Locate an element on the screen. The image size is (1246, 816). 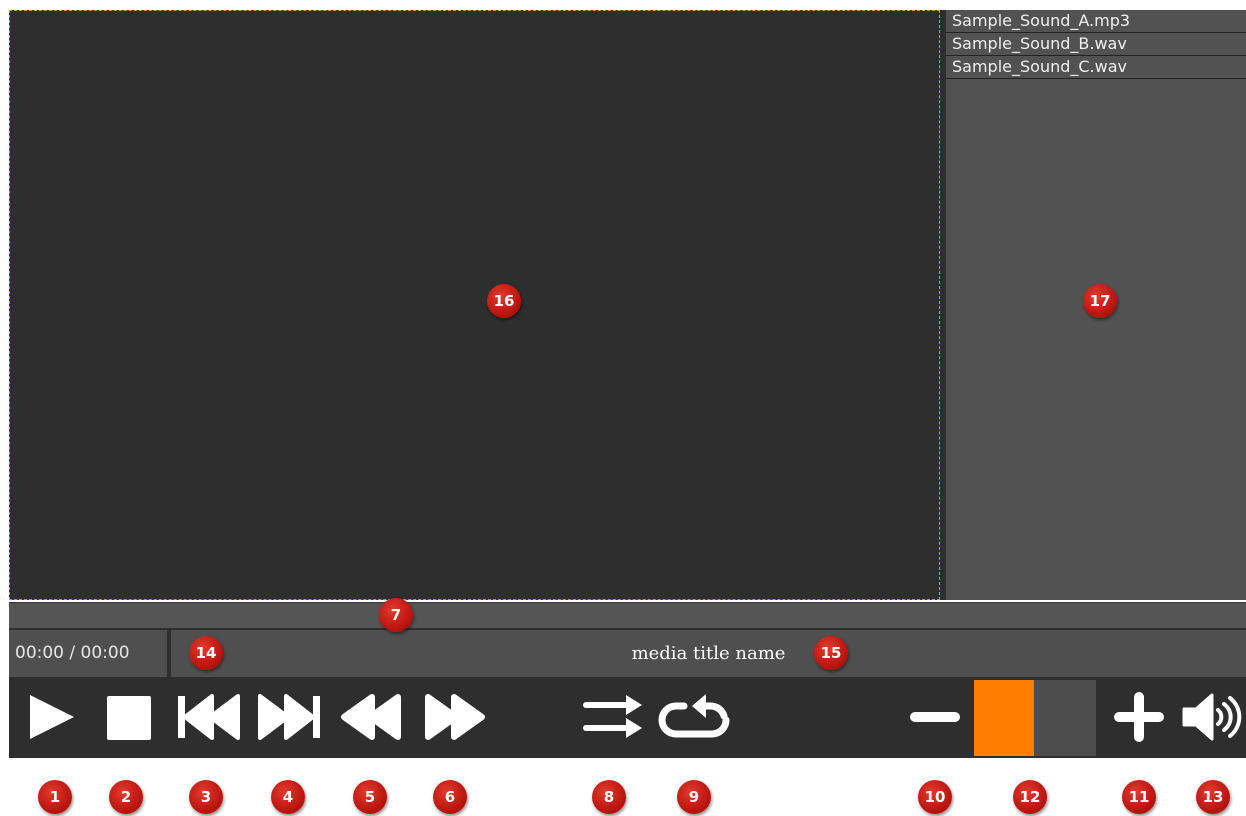
volume-down-button is located at coordinates (935, 717).